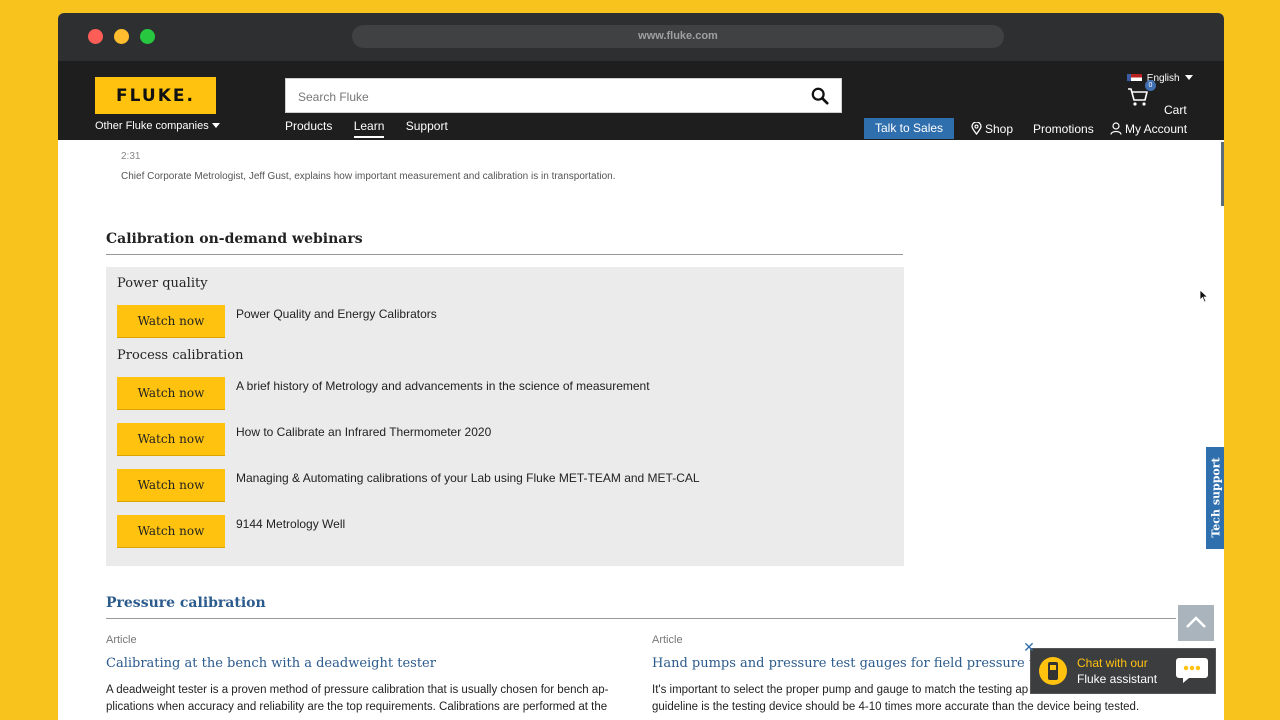 The height and width of the screenshot is (720, 1280). I want to click on chat-widget: Chat with our Fluke assistant, so click(1123, 671).